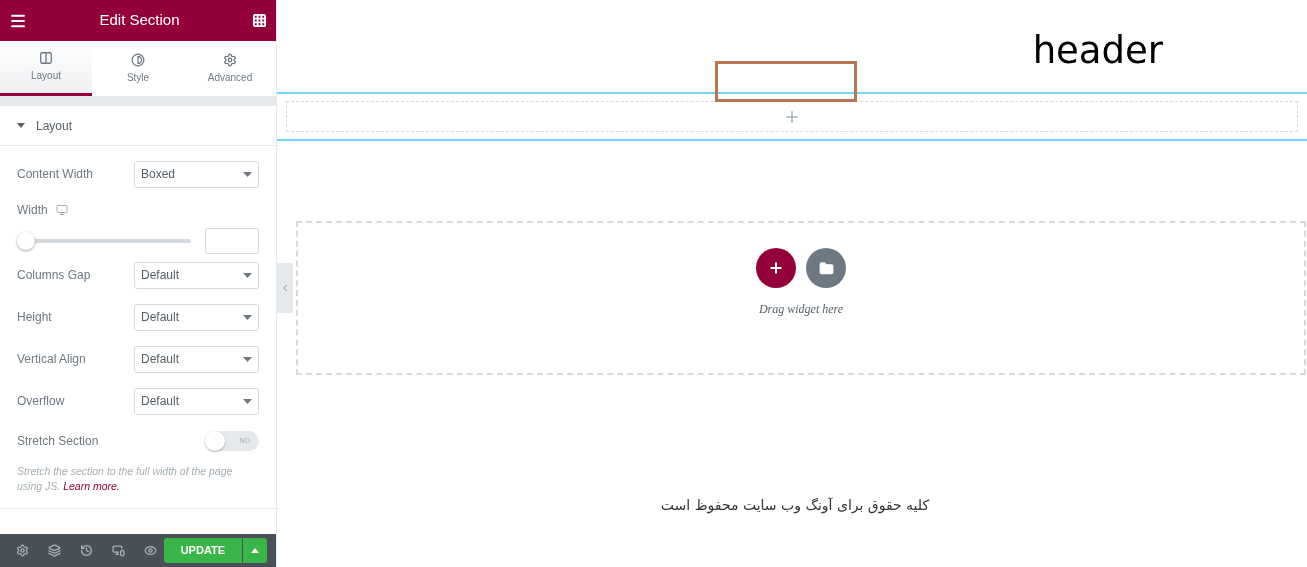 The width and height of the screenshot is (1307, 567). I want to click on plus-icon, so click(776, 268).